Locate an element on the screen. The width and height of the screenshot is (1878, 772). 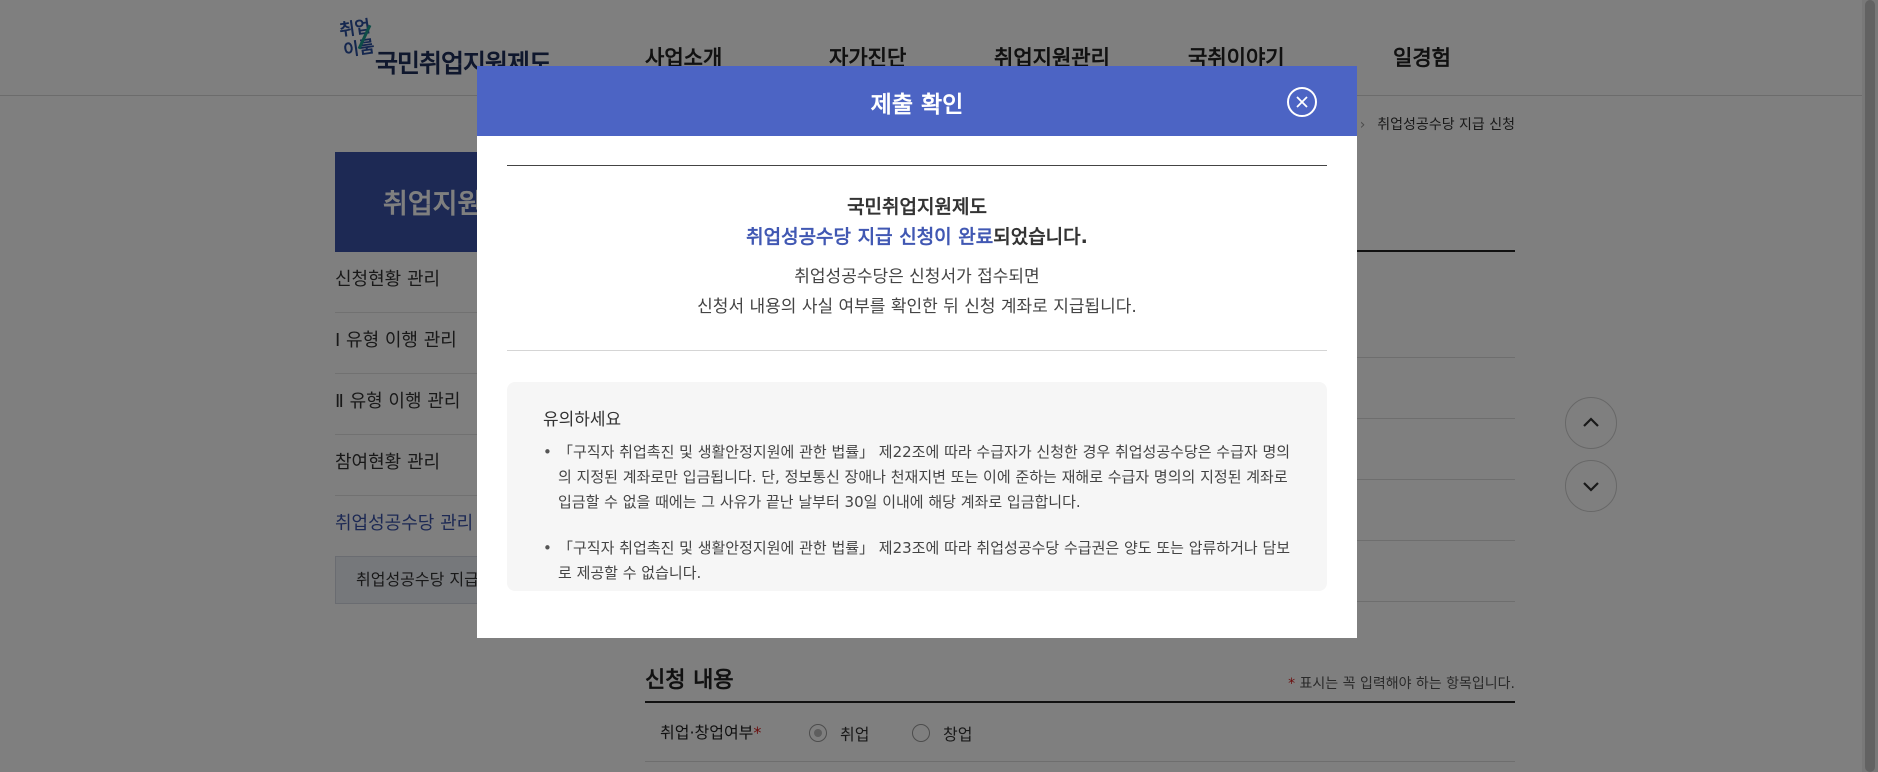
notice-title: 유의하세요 is located at coordinates (582, 420).